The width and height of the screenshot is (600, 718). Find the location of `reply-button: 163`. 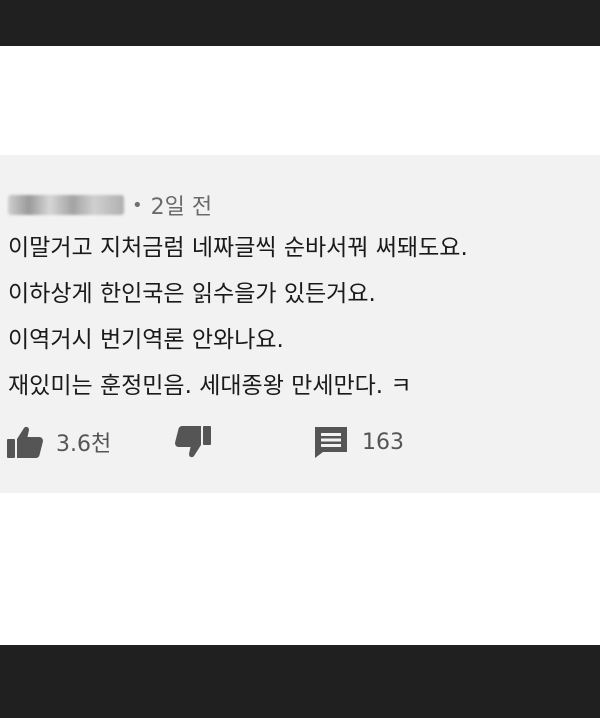

reply-button: 163 is located at coordinates (358, 442).